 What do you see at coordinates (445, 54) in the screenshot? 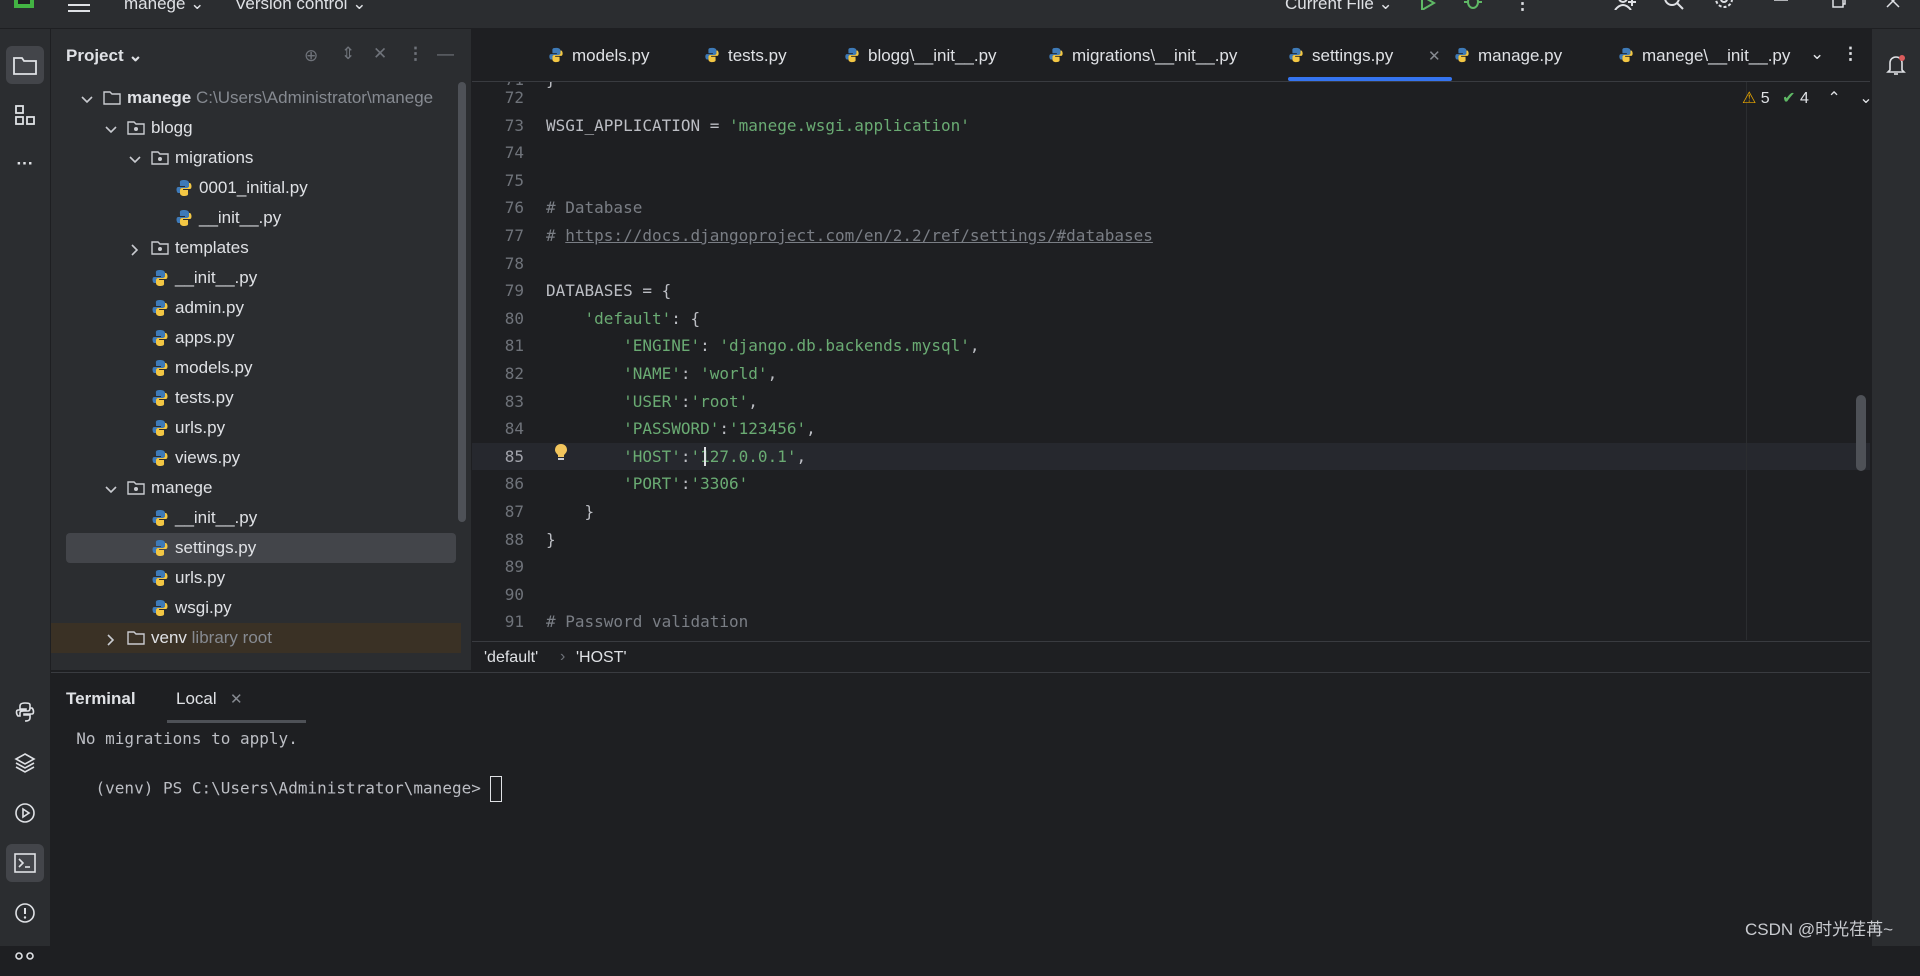
I see `hide-panel-icon: —` at bounding box center [445, 54].